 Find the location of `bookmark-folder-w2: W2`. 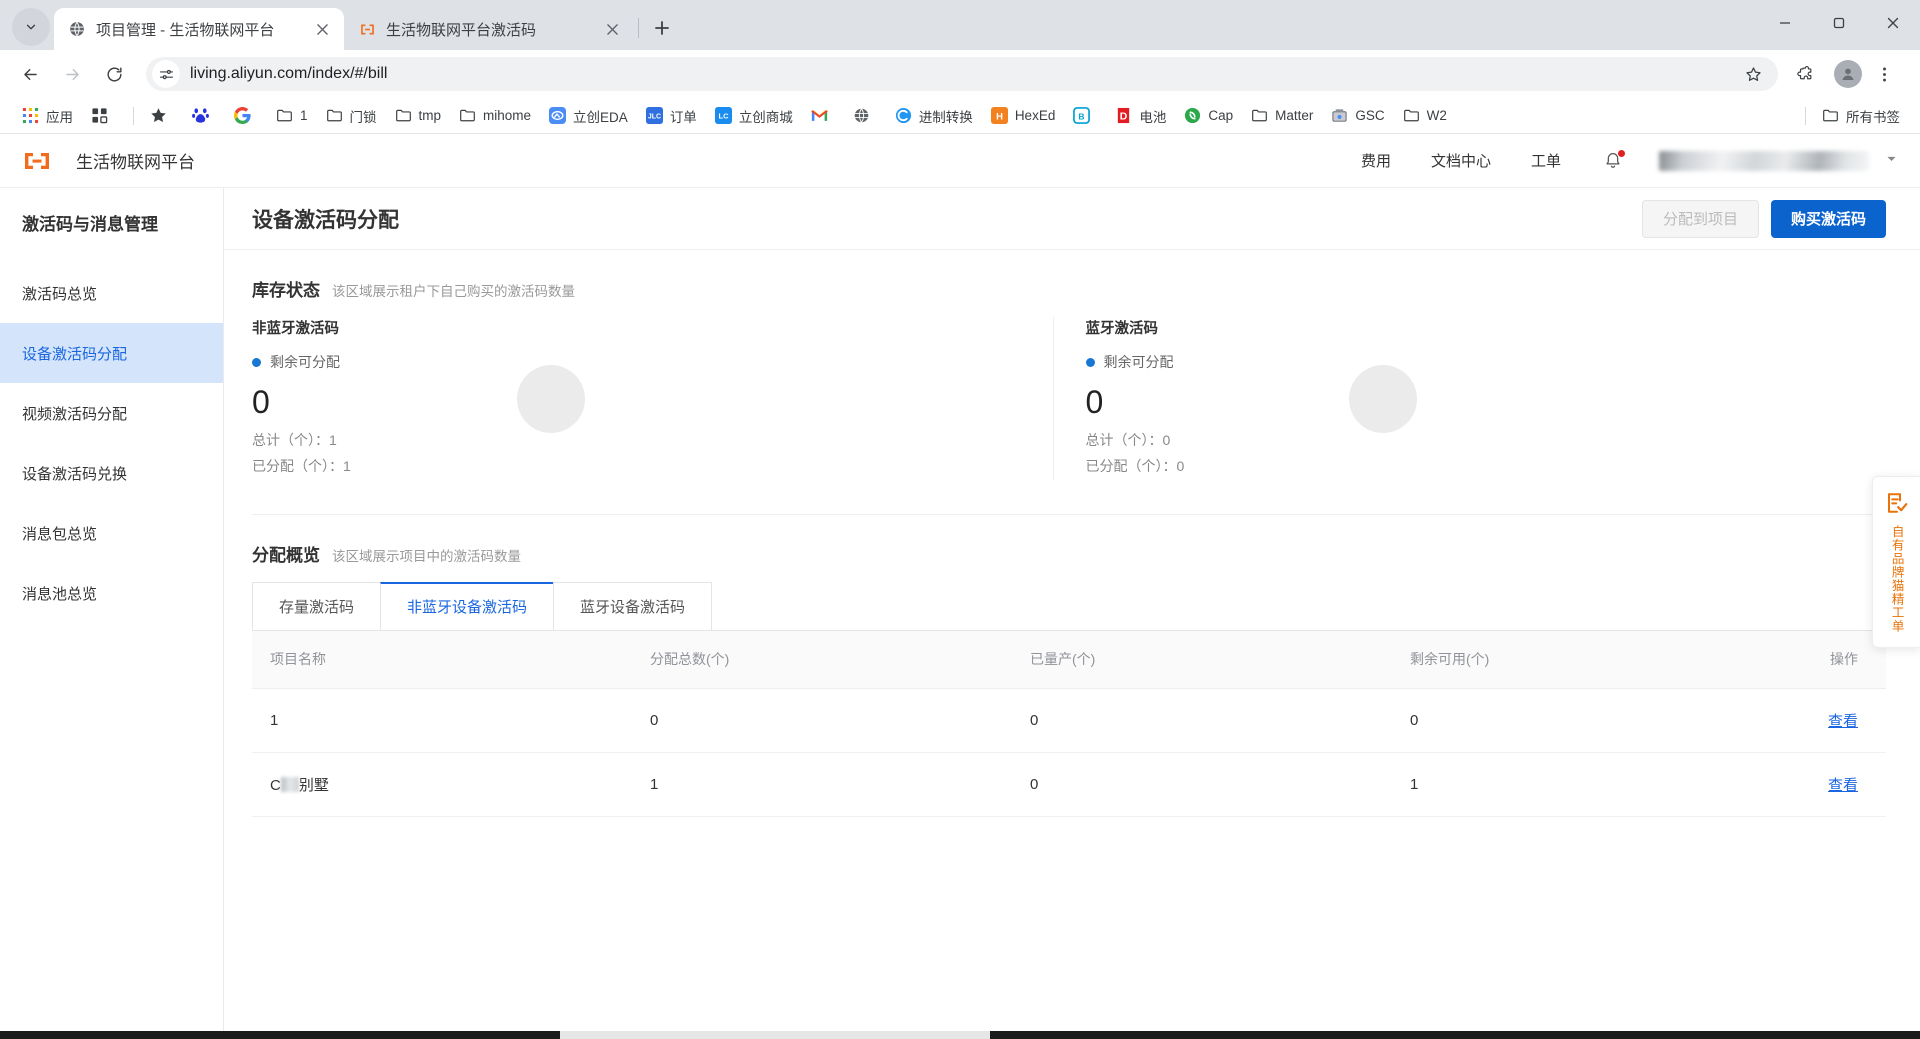

bookmark-folder-w2: W2 is located at coordinates (1425, 116).